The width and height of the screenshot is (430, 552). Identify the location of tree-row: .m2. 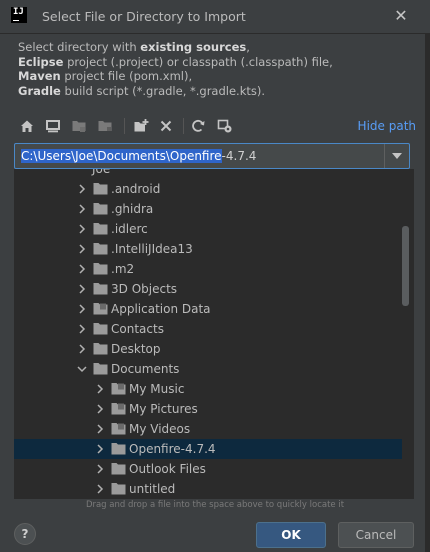
(208, 269).